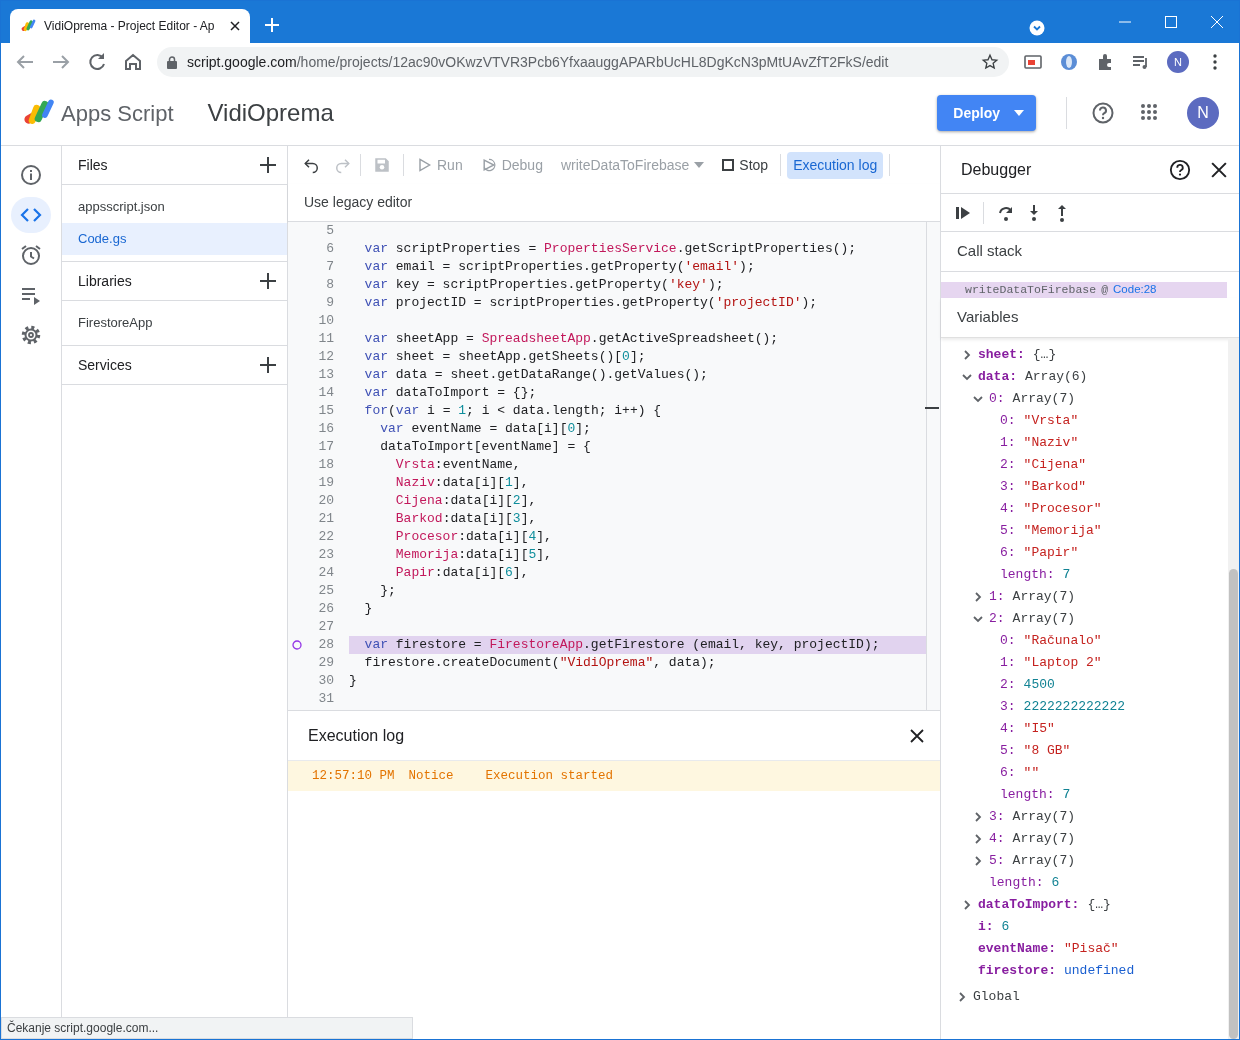  I want to click on variable-value: "Vrsta", so click(1051, 421).